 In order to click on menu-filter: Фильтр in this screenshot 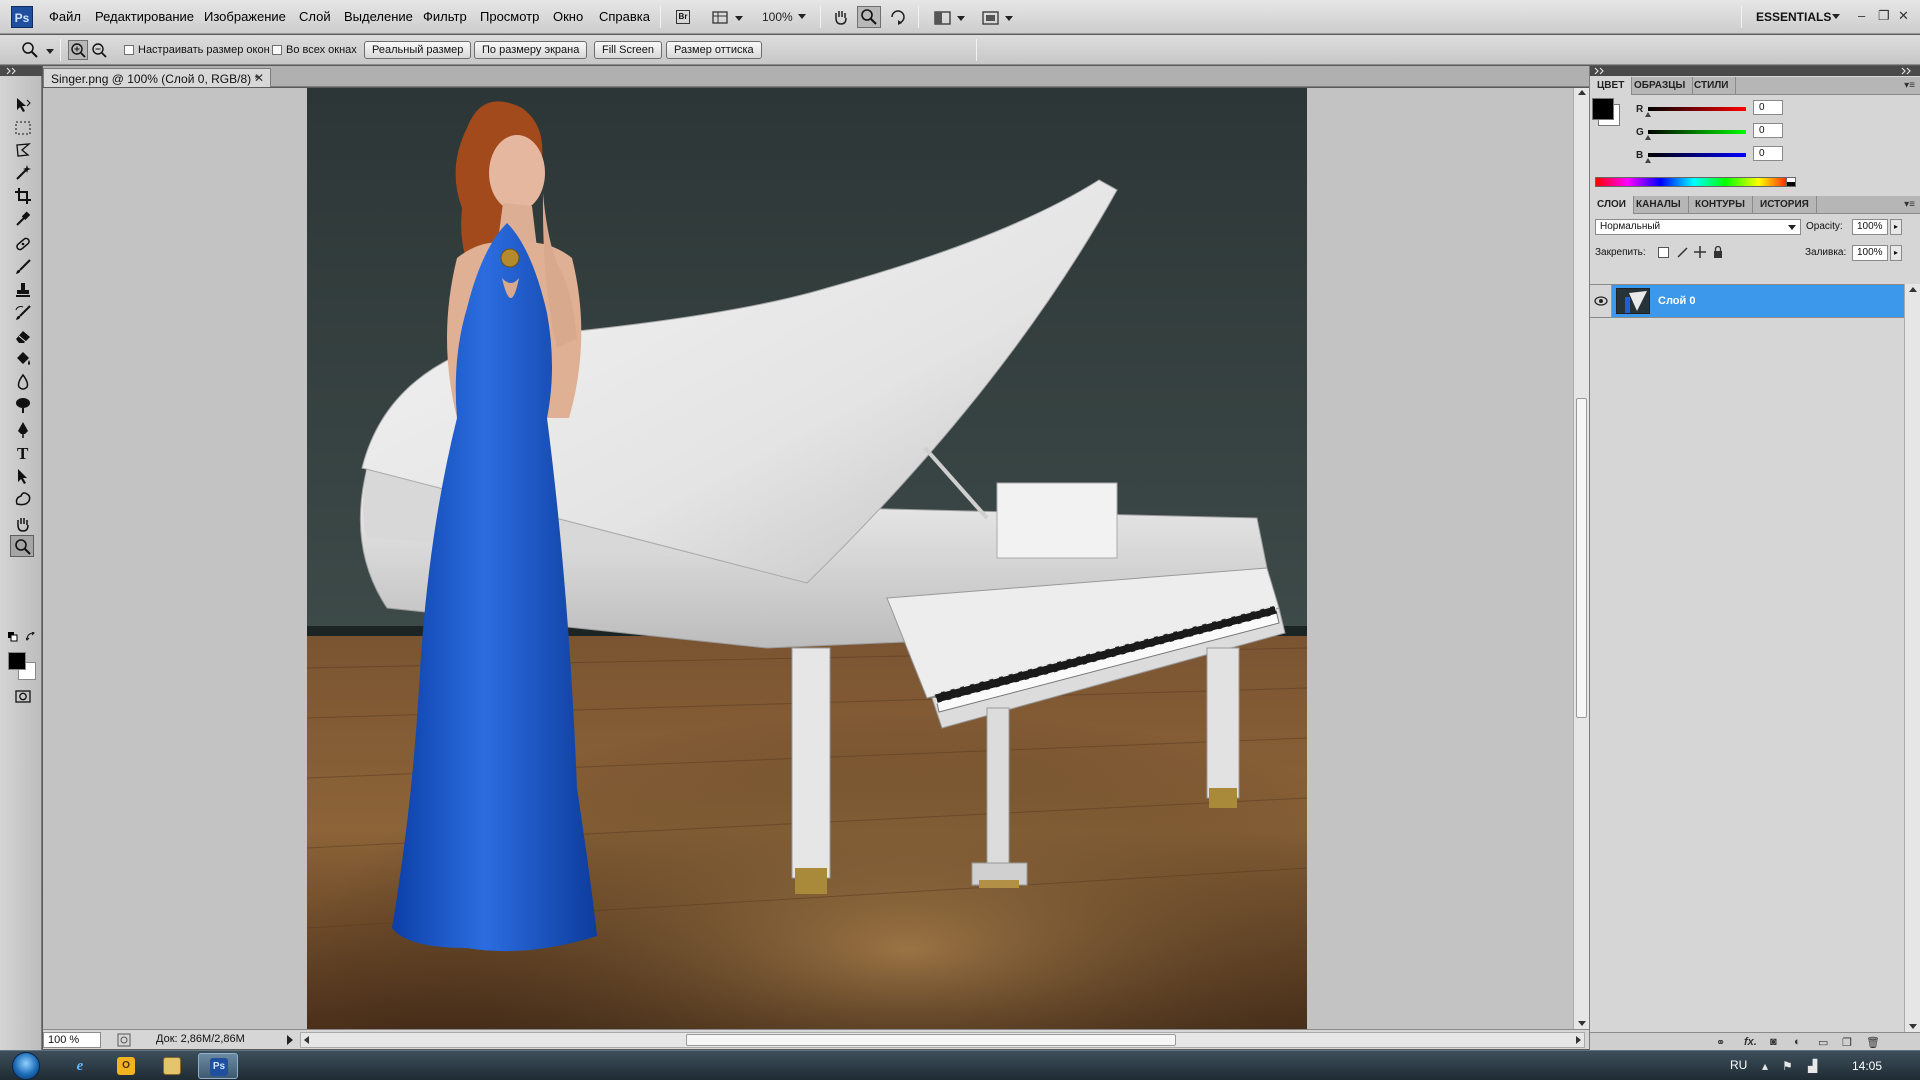, I will do `click(445, 16)`.